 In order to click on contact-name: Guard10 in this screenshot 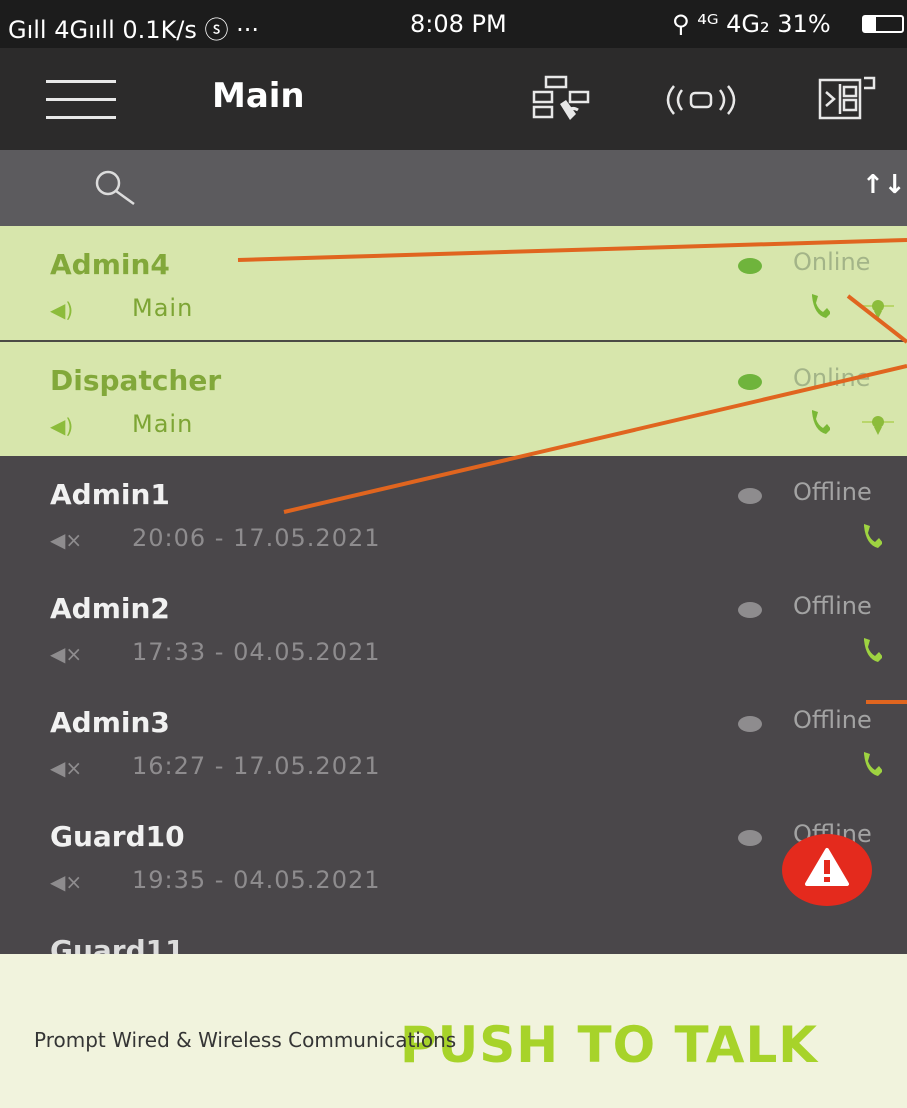, I will do `click(117, 836)`.